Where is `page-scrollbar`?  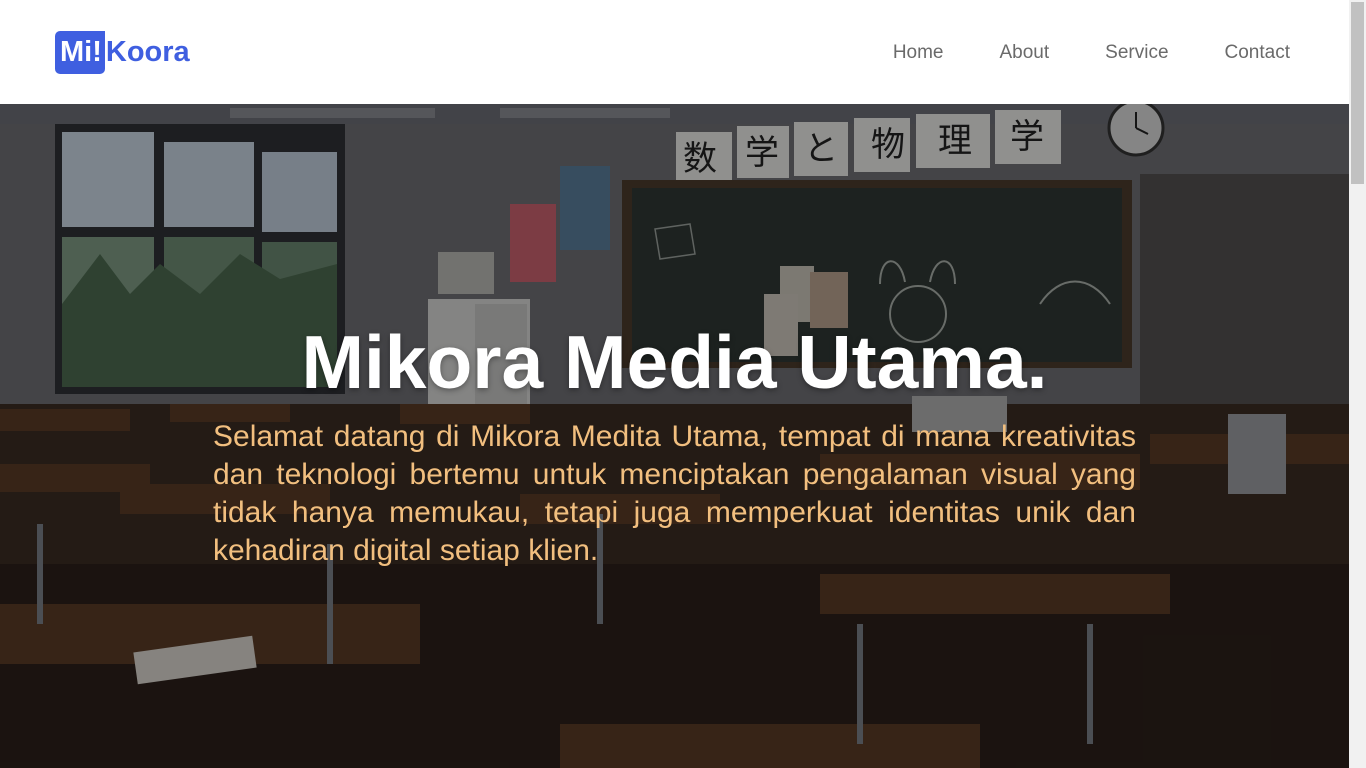 page-scrollbar is located at coordinates (1357, 384).